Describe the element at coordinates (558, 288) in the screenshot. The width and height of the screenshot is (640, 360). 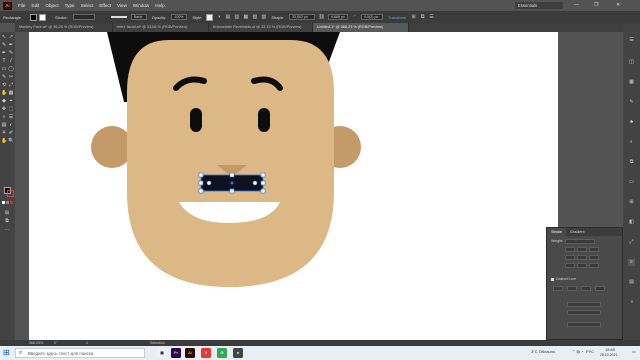
I see `dash-1-field` at that location.